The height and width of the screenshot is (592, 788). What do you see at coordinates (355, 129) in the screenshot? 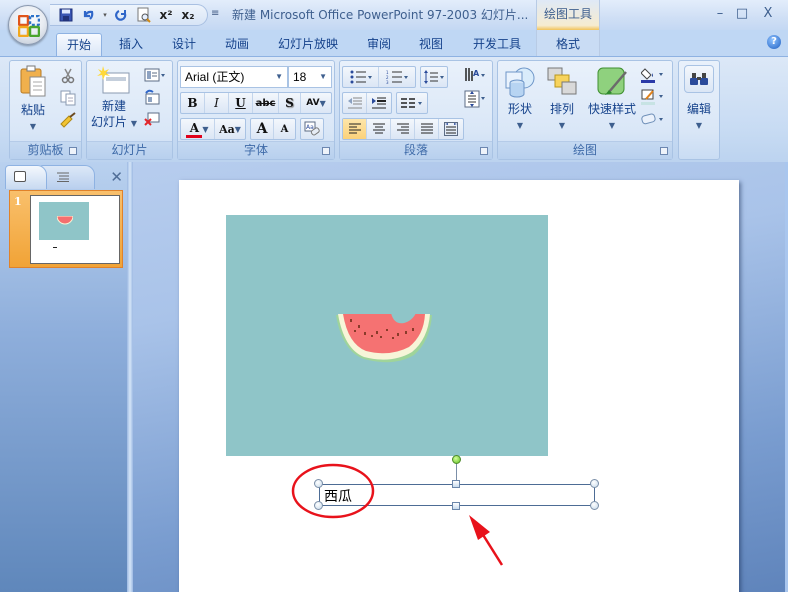
I see `align-left-icon` at bounding box center [355, 129].